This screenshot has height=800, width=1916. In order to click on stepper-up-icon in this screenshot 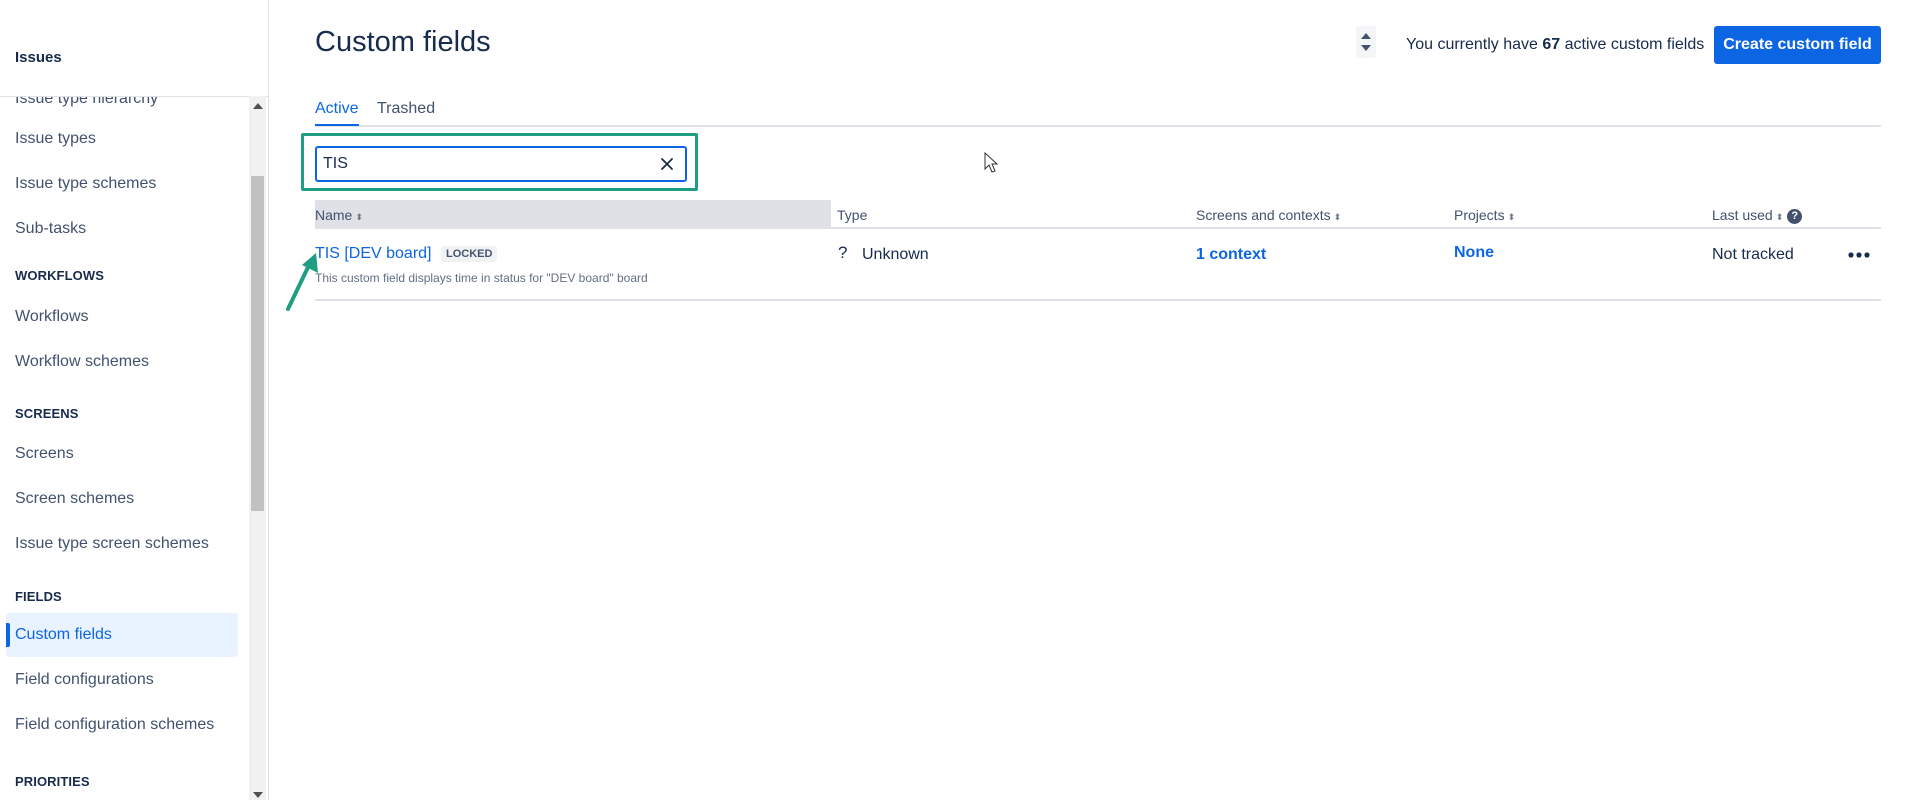, I will do `click(1366, 36)`.